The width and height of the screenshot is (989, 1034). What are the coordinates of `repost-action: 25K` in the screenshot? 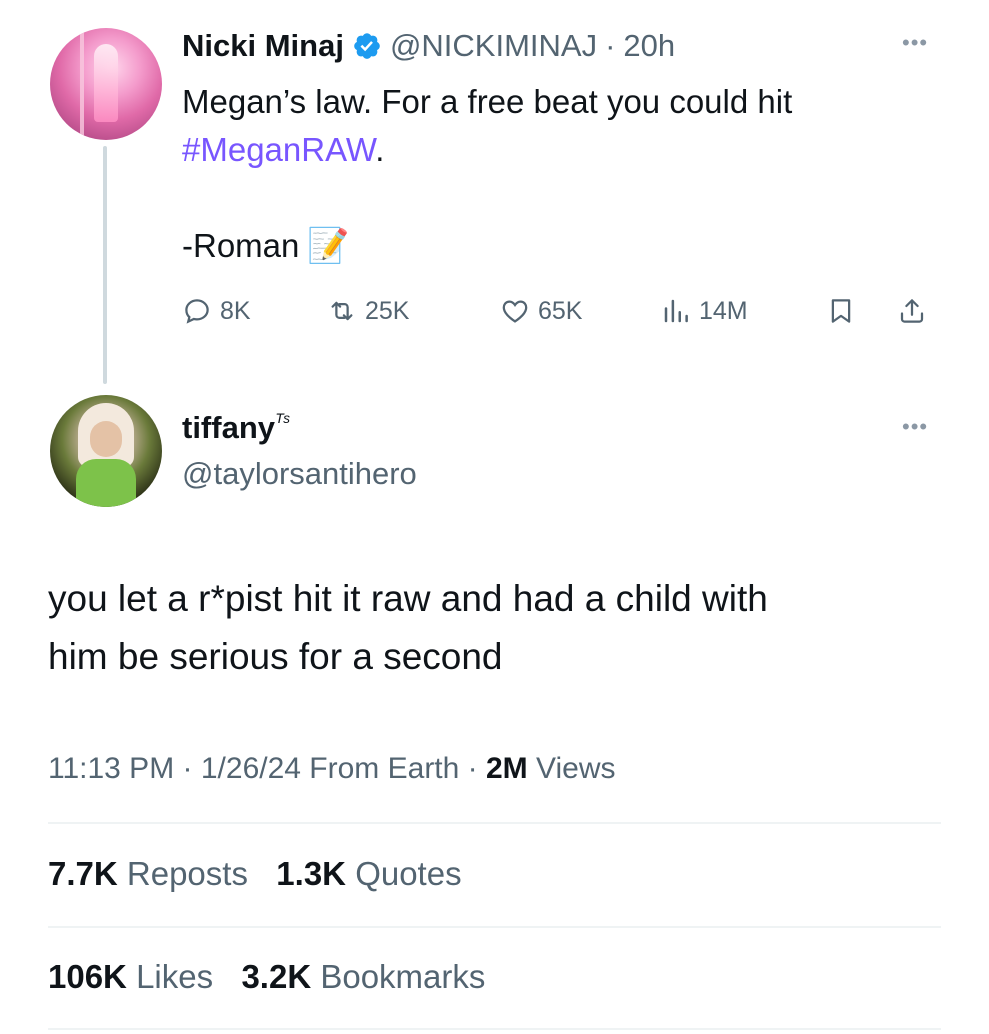 It's located at (368, 311).